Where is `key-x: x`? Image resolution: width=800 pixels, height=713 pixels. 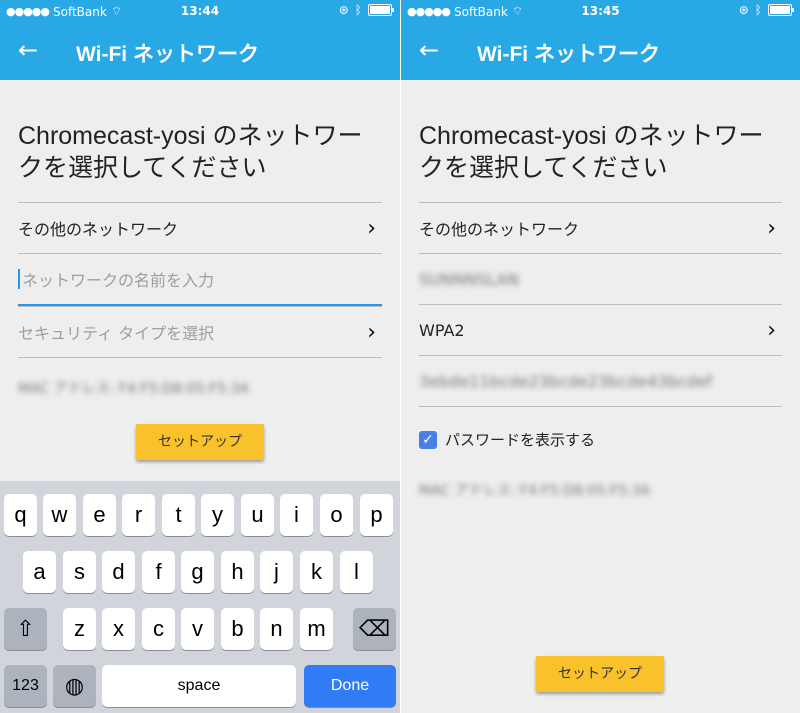 key-x: x is located at coordinates (118, 629).